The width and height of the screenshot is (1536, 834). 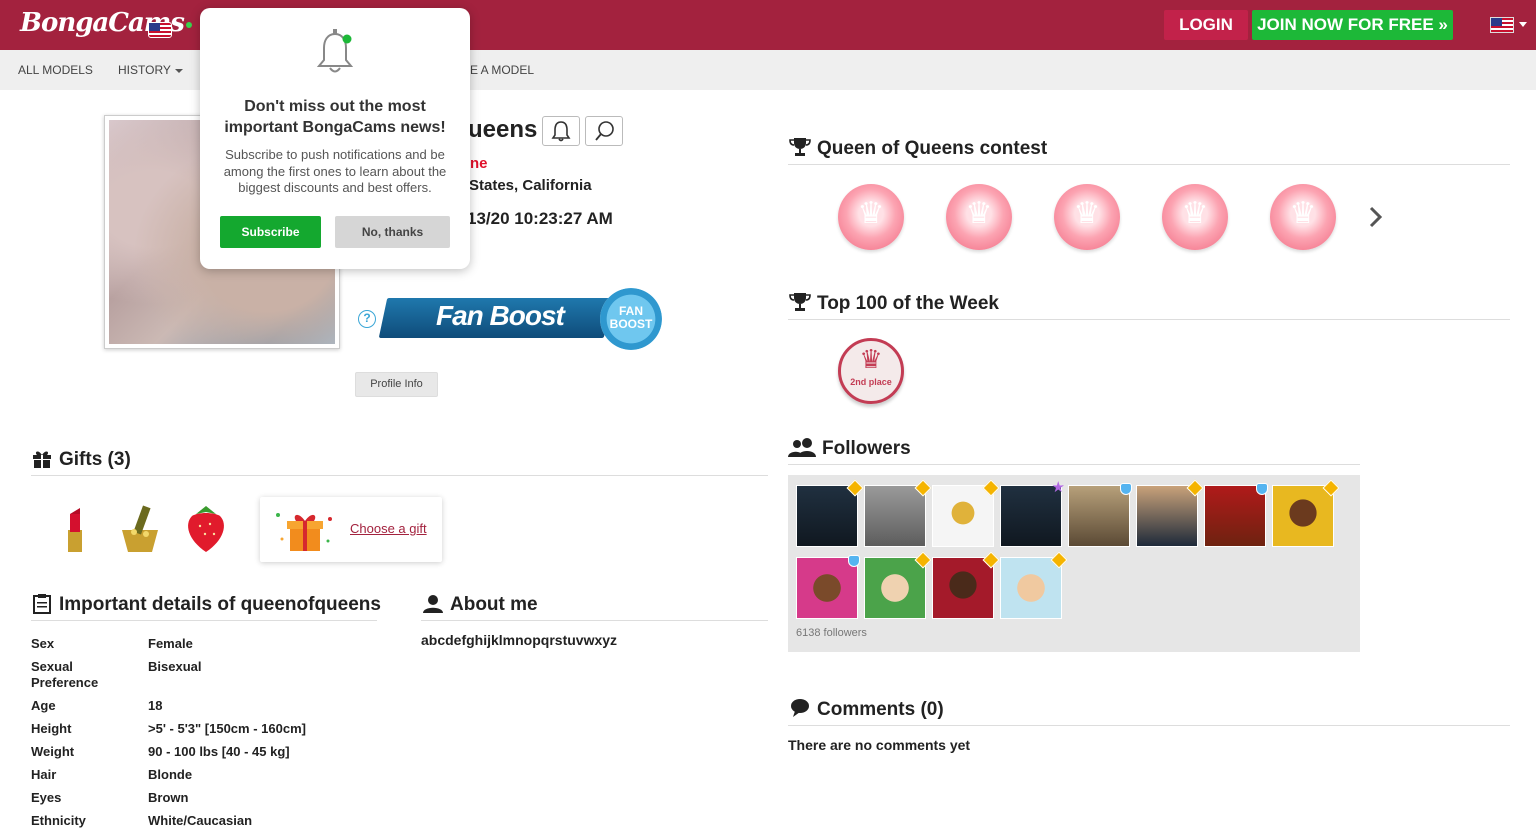 I want to click on notify-button, so click(x=561, y=131).